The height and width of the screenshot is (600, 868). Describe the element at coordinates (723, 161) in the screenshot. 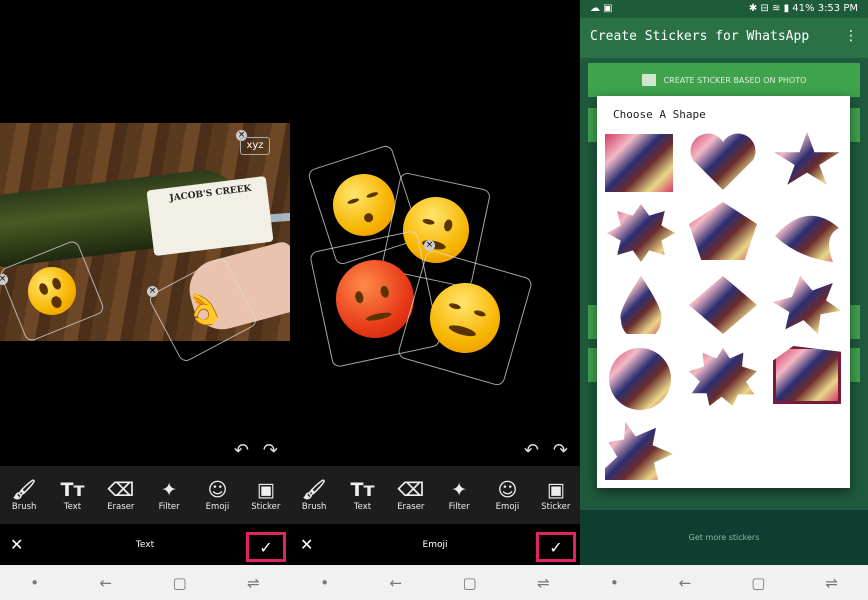

I see `shape-heart` at that location.